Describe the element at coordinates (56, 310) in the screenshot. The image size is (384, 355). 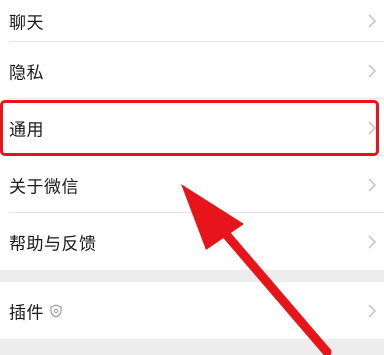
I see `shield-icon` at that location.